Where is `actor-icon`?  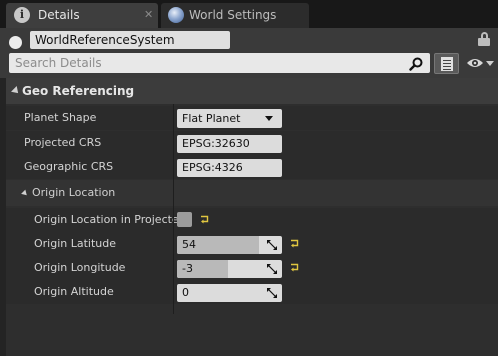
actor-icon is located at coordinates (15, 42).